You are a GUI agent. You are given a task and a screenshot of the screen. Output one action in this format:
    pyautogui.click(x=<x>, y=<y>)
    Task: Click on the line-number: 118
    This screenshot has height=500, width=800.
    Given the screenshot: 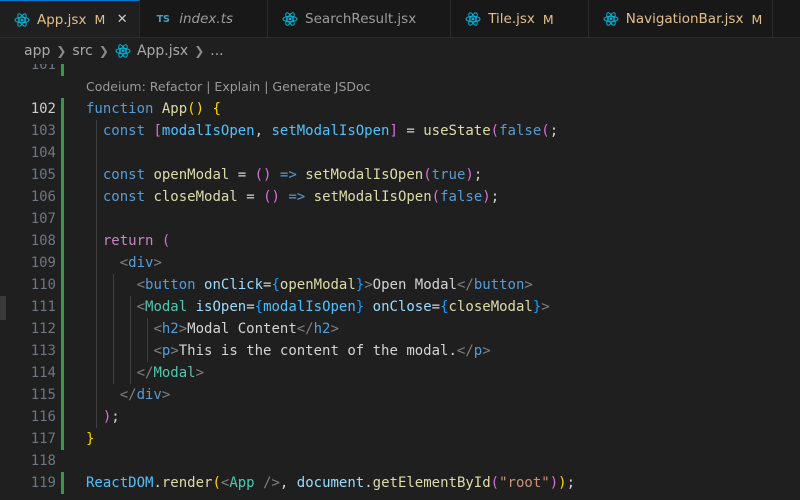 What is the action you would take?
    pyautogui.click(x=43, y=461)
    